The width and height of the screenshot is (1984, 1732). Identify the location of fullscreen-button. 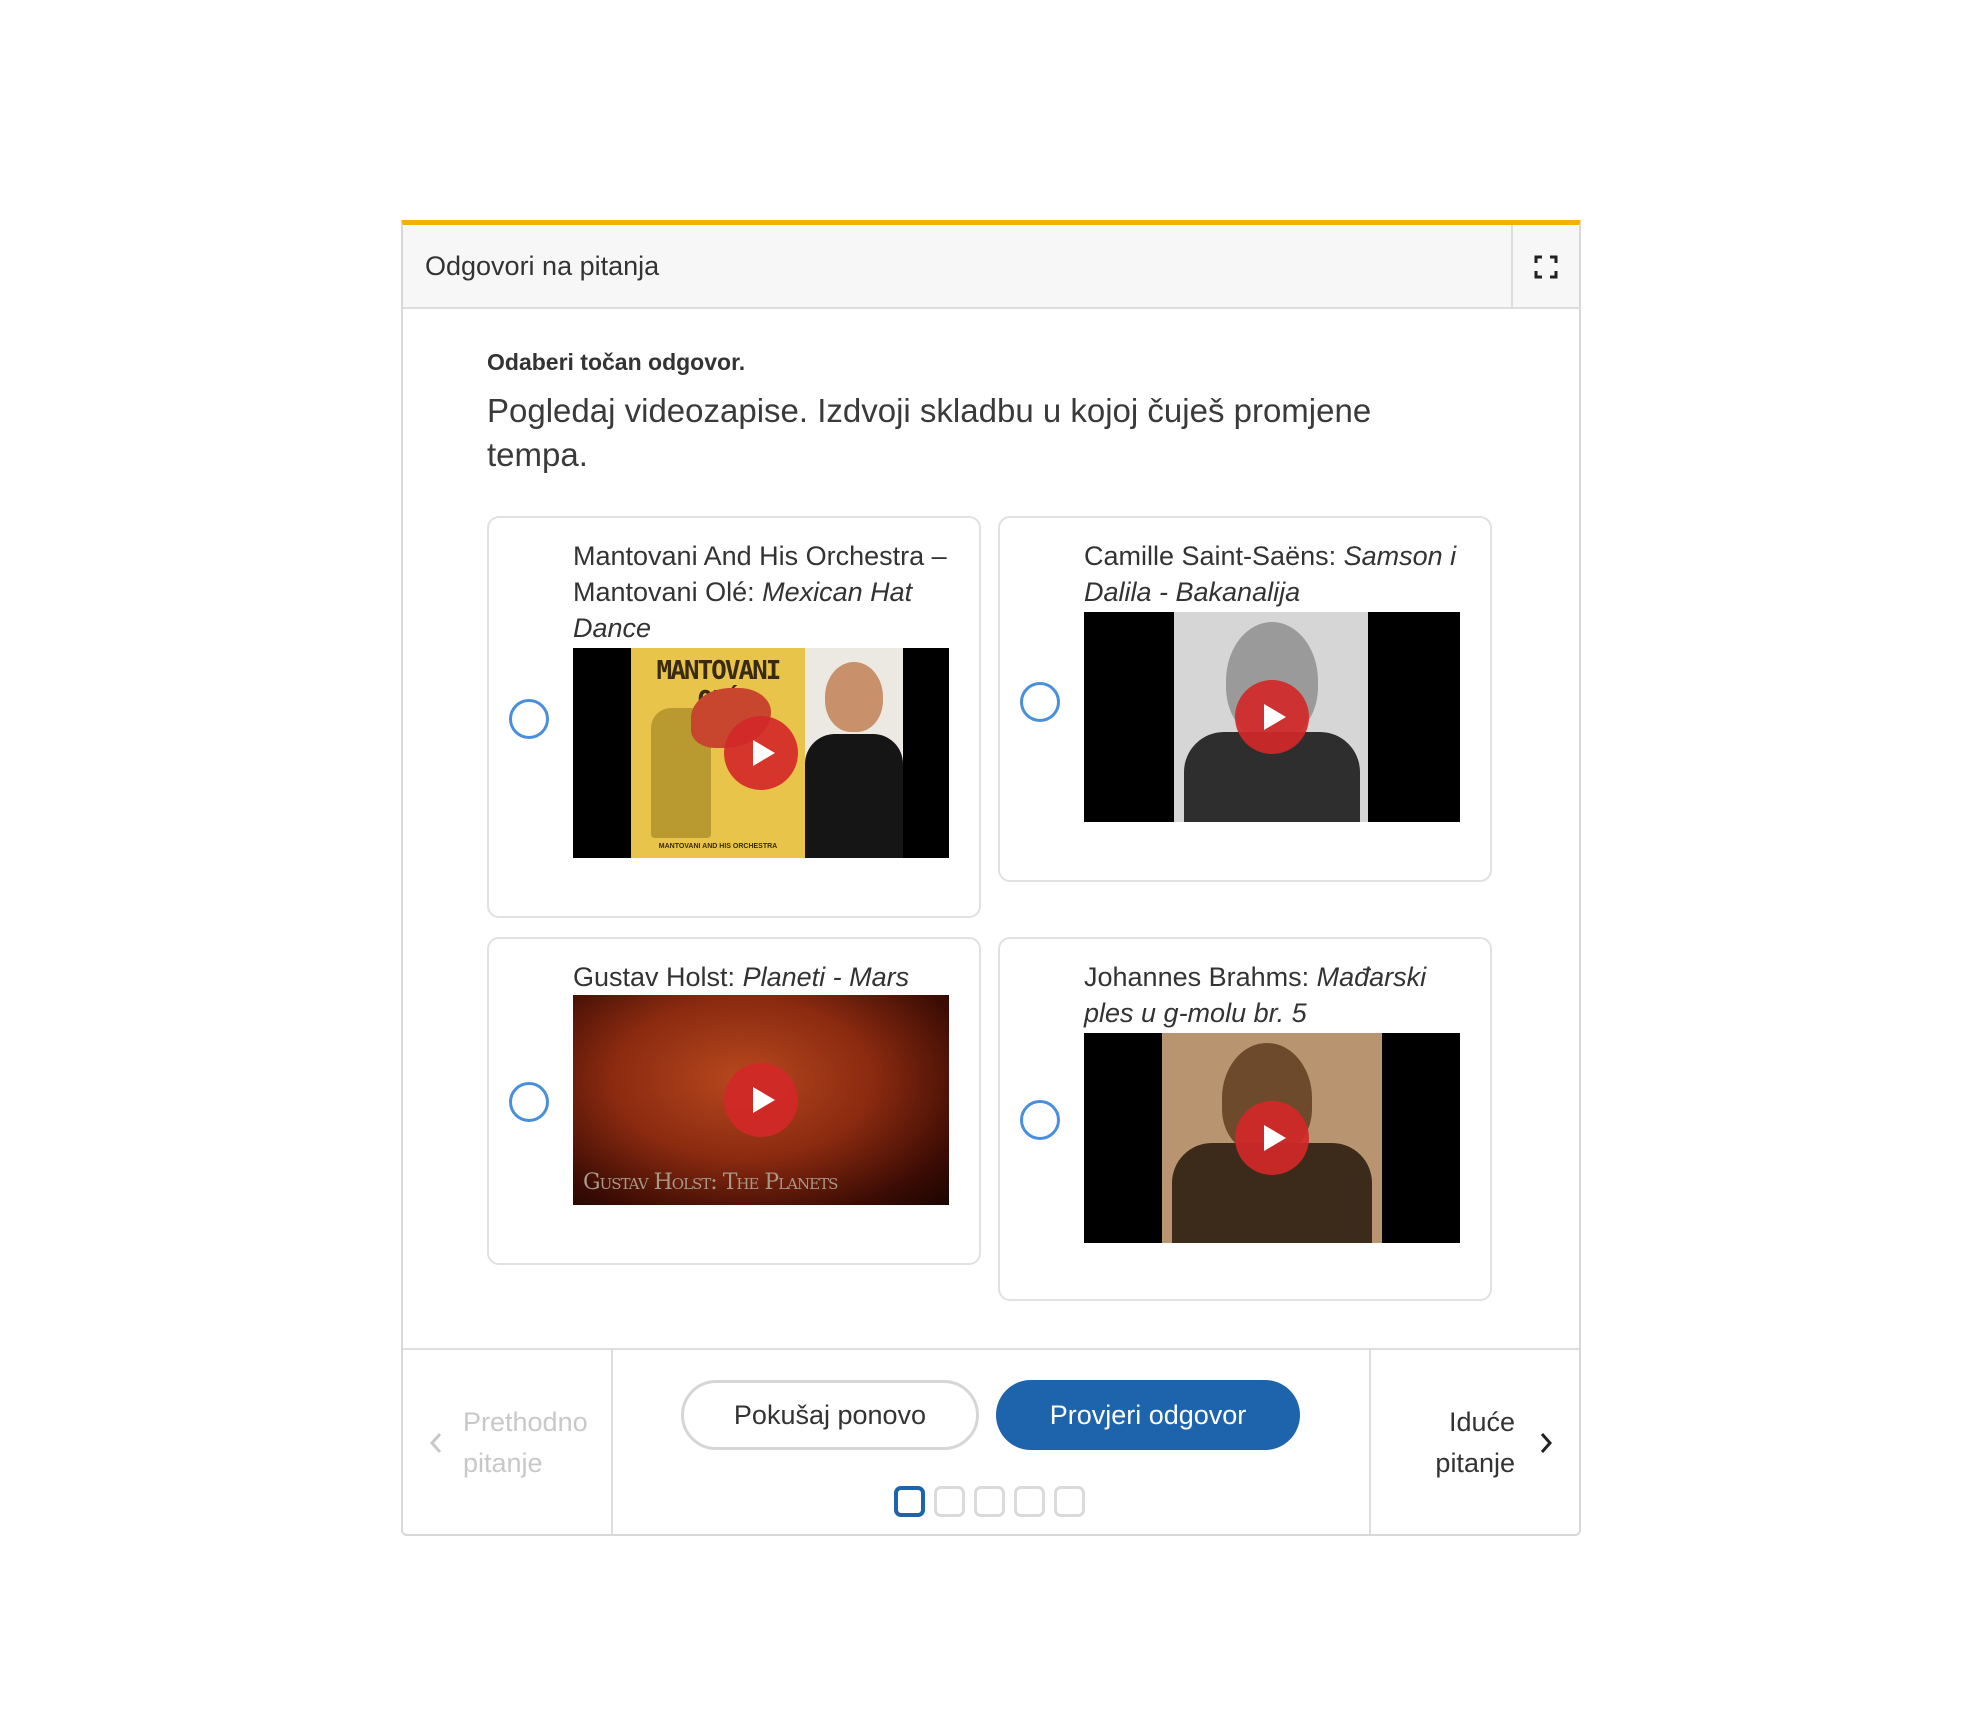
(1545, 267).